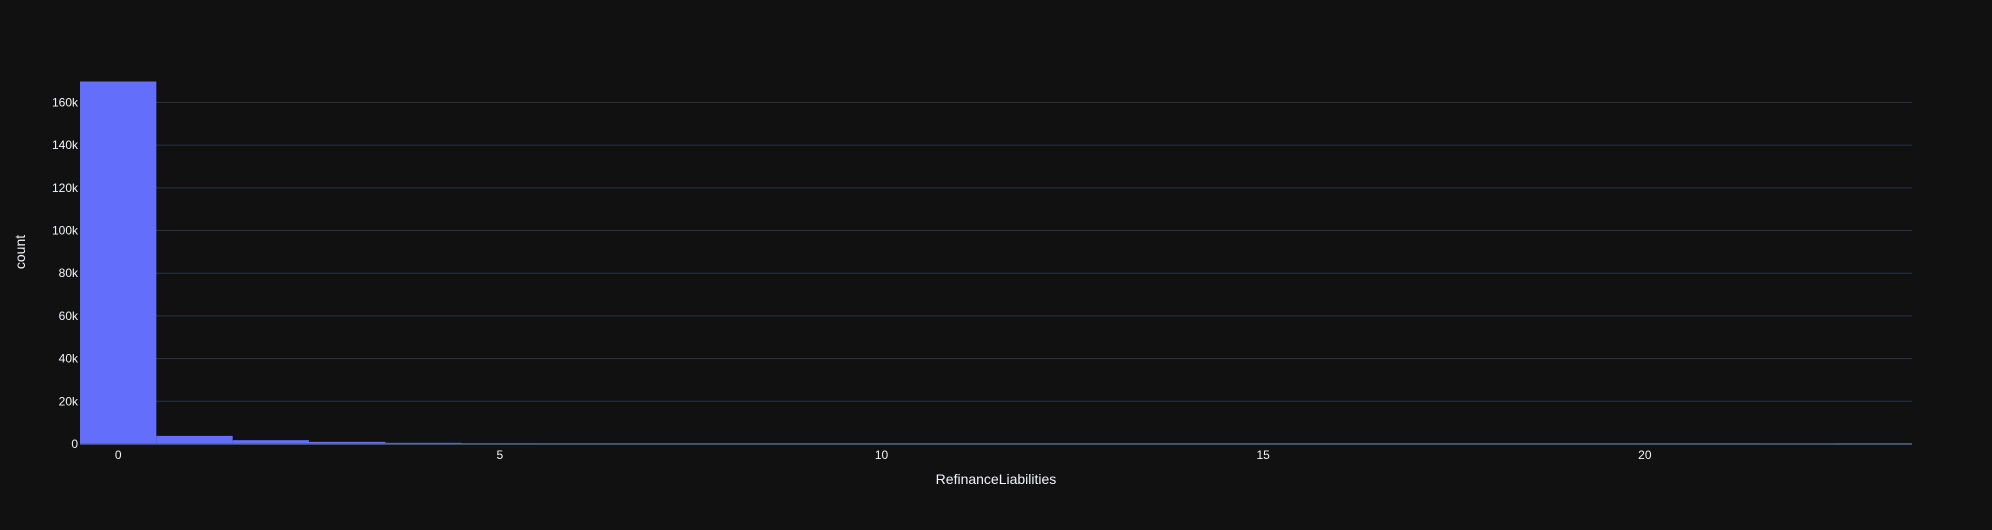 This screenshot has height=530, width=1992. Describe the element at coordinates (996, 479) in the screenshot. I see `x-axis-title: RefinanceLiabilities` at that location.